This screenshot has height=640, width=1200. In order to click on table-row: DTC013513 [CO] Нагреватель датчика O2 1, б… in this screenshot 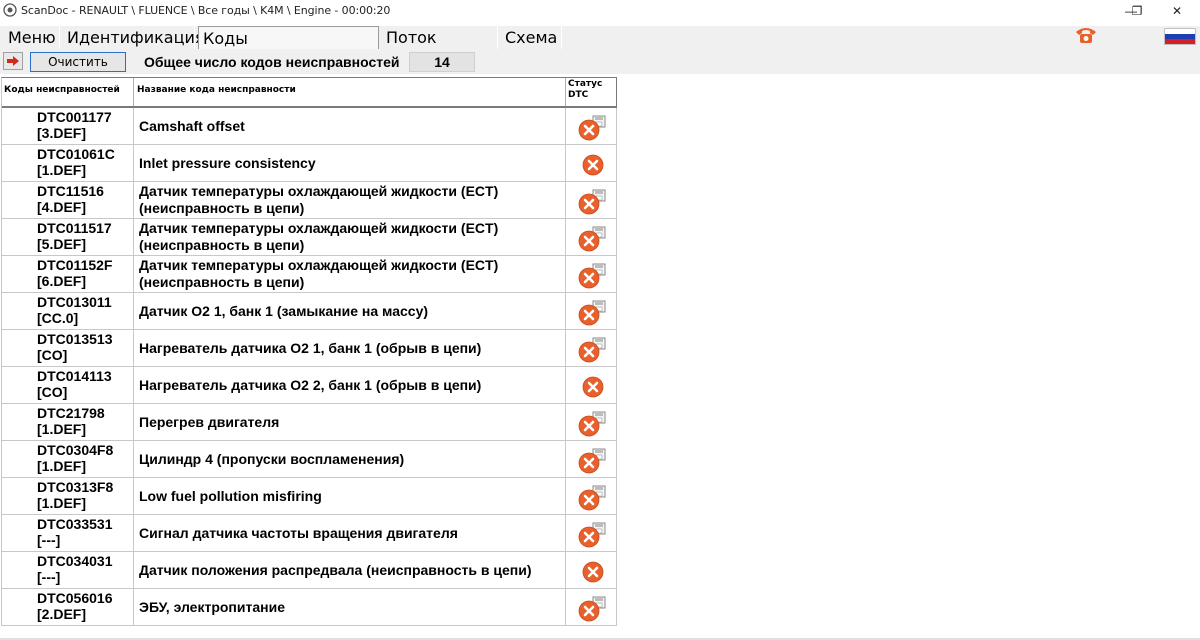, I will do `click(309, 348)`.